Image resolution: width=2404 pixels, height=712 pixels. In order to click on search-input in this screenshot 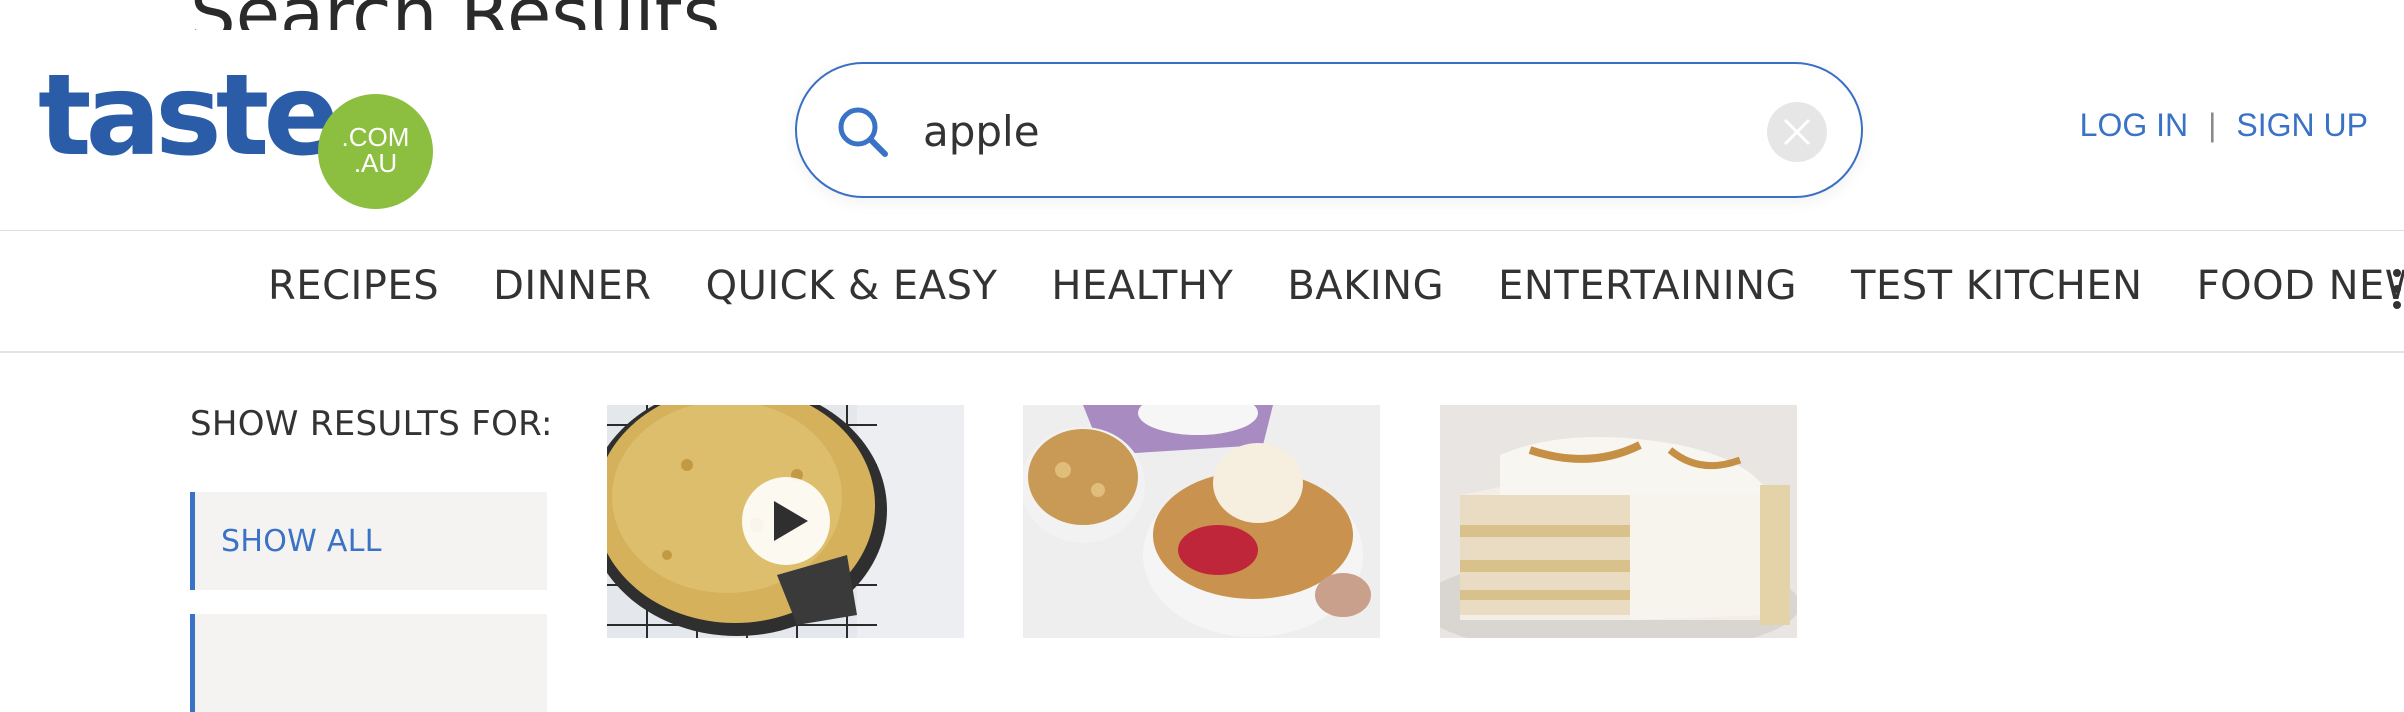, I will do `click(1303, 131)`.